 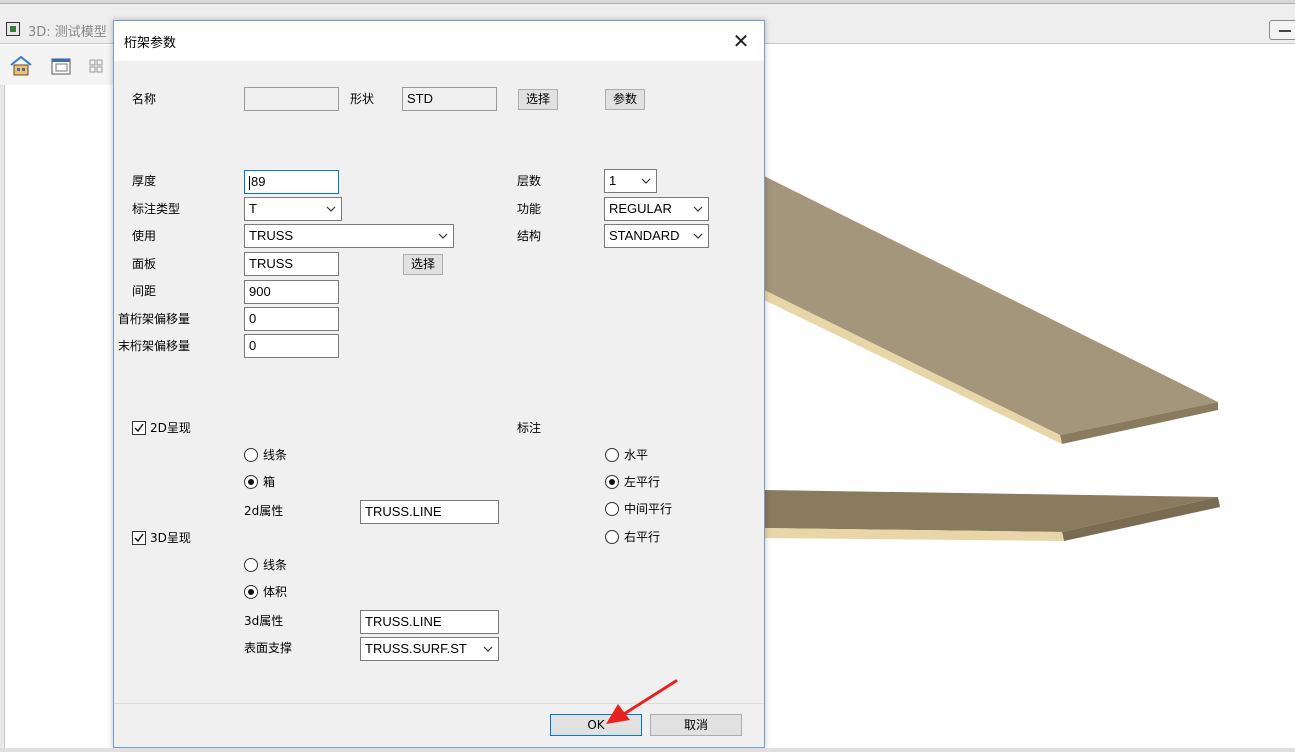 I want to click on annotation-label: 标注, so click(x=529, y=428).